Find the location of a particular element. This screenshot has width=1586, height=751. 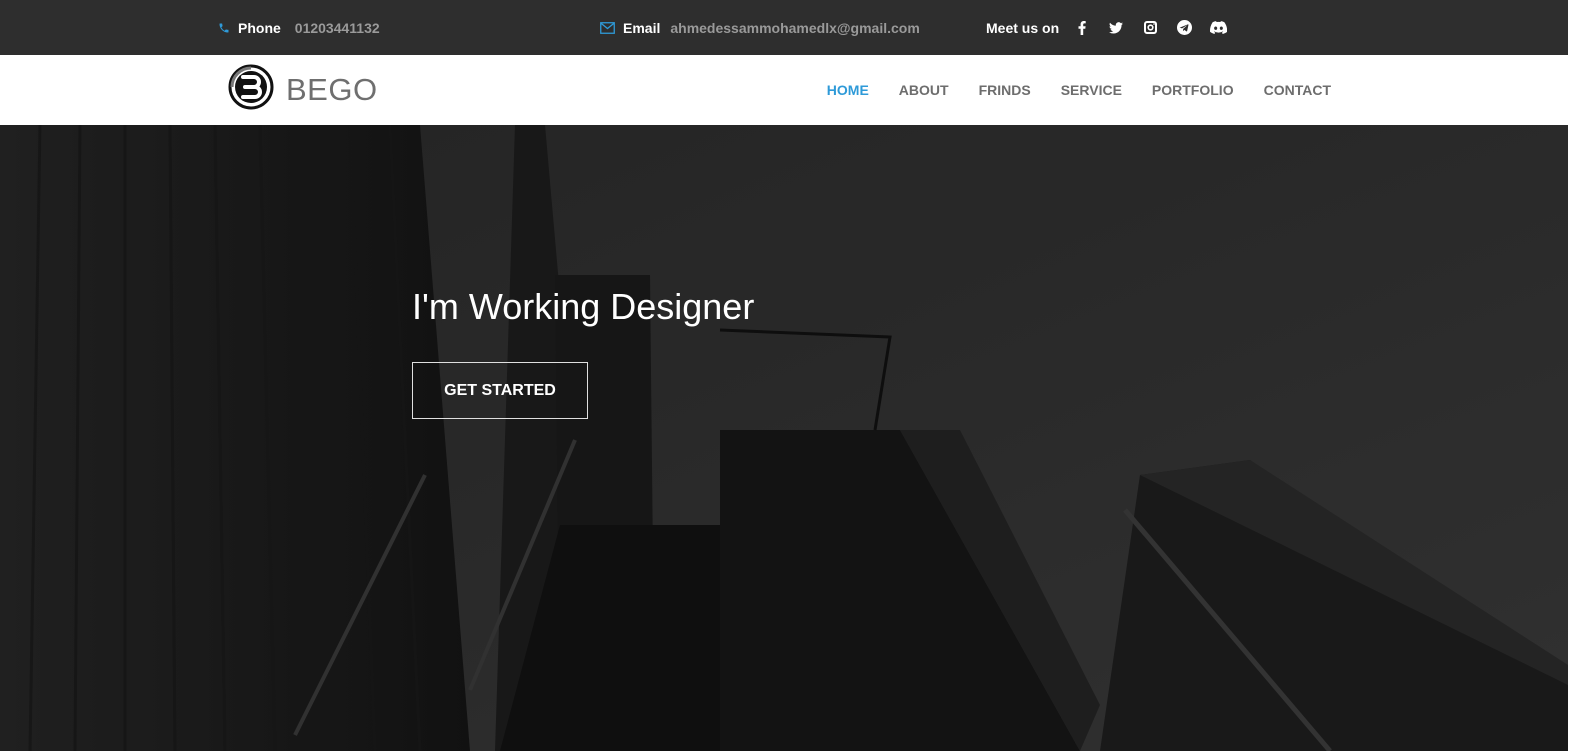

meet-us-label: Meet us on is located at coordinates (1023, 27).